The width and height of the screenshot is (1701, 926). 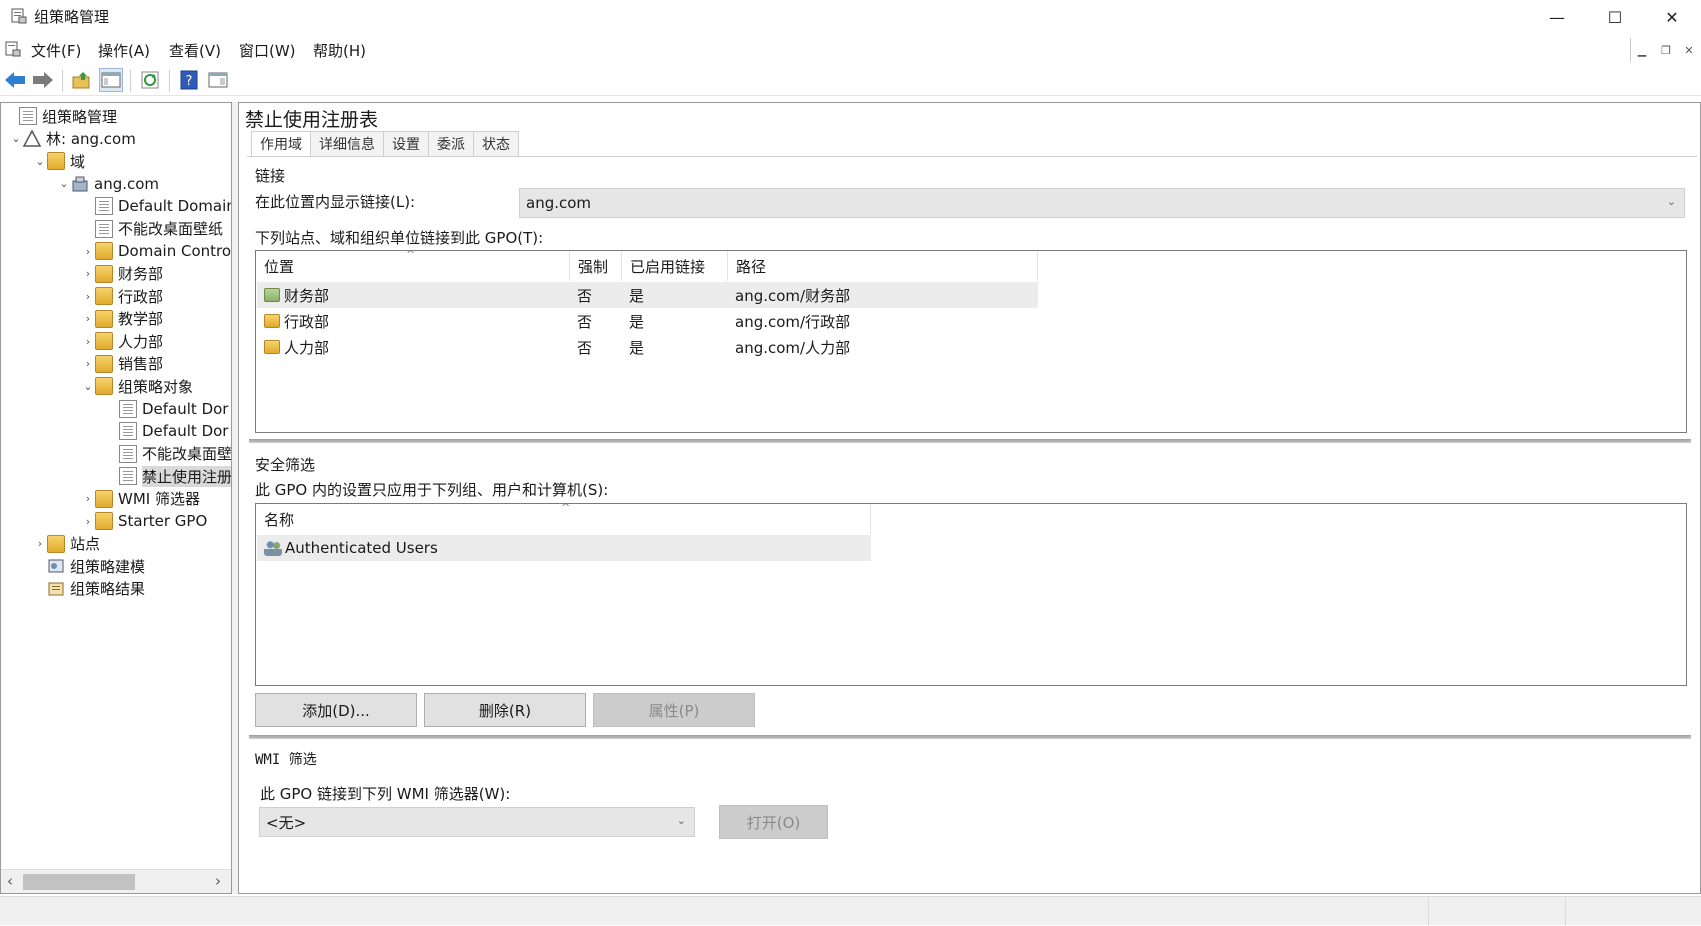 What do you see at coordinates (79, 882) in the screenshot?
I see `scroll-thumb` at bounding box center [79, 882].